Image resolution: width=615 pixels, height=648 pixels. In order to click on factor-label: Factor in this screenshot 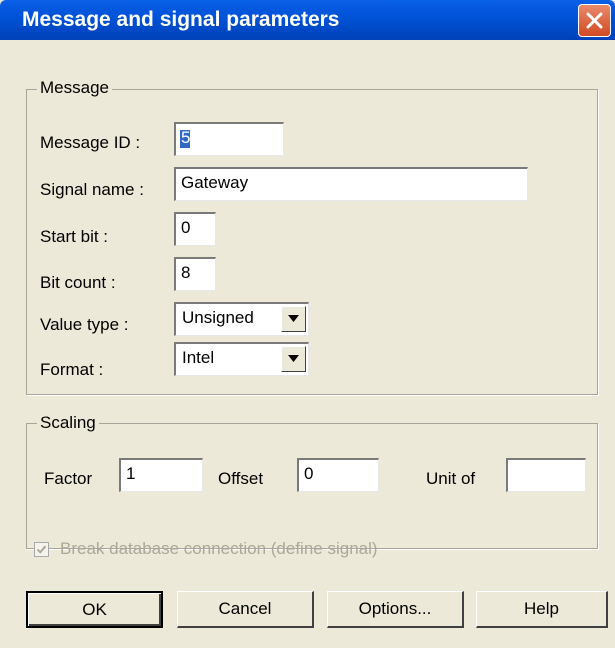, I will do `click(68, 478)`.